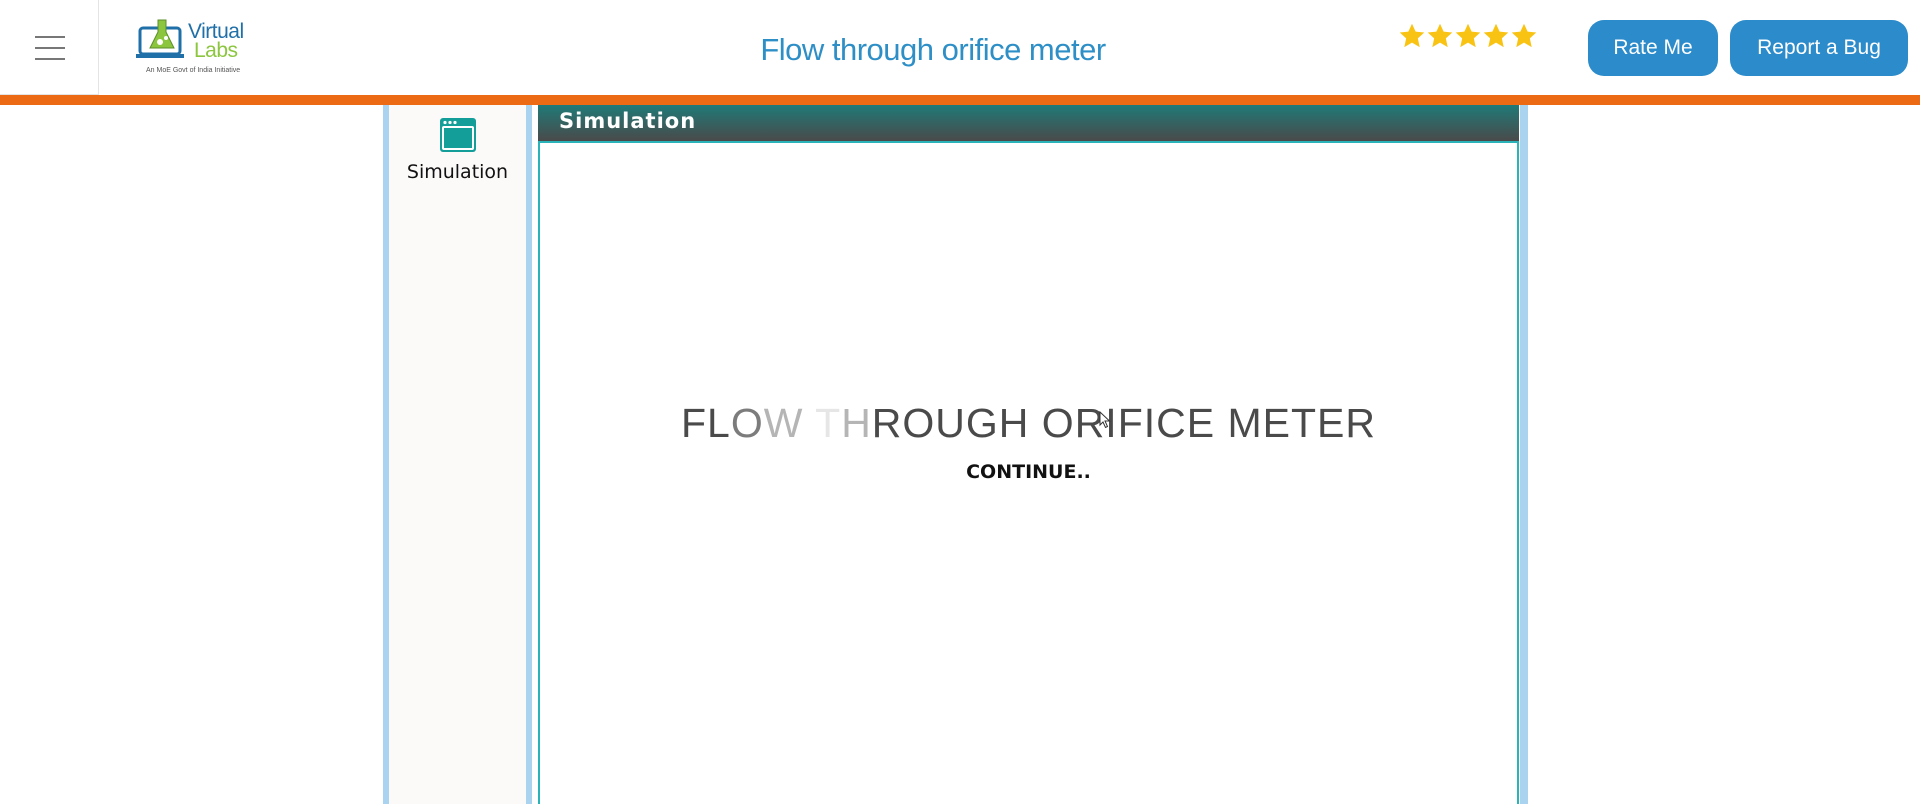  What do you see at coordinates (789, 423) in the screenshot?
I see `title-segment: W` at bounding box center [789, 423].